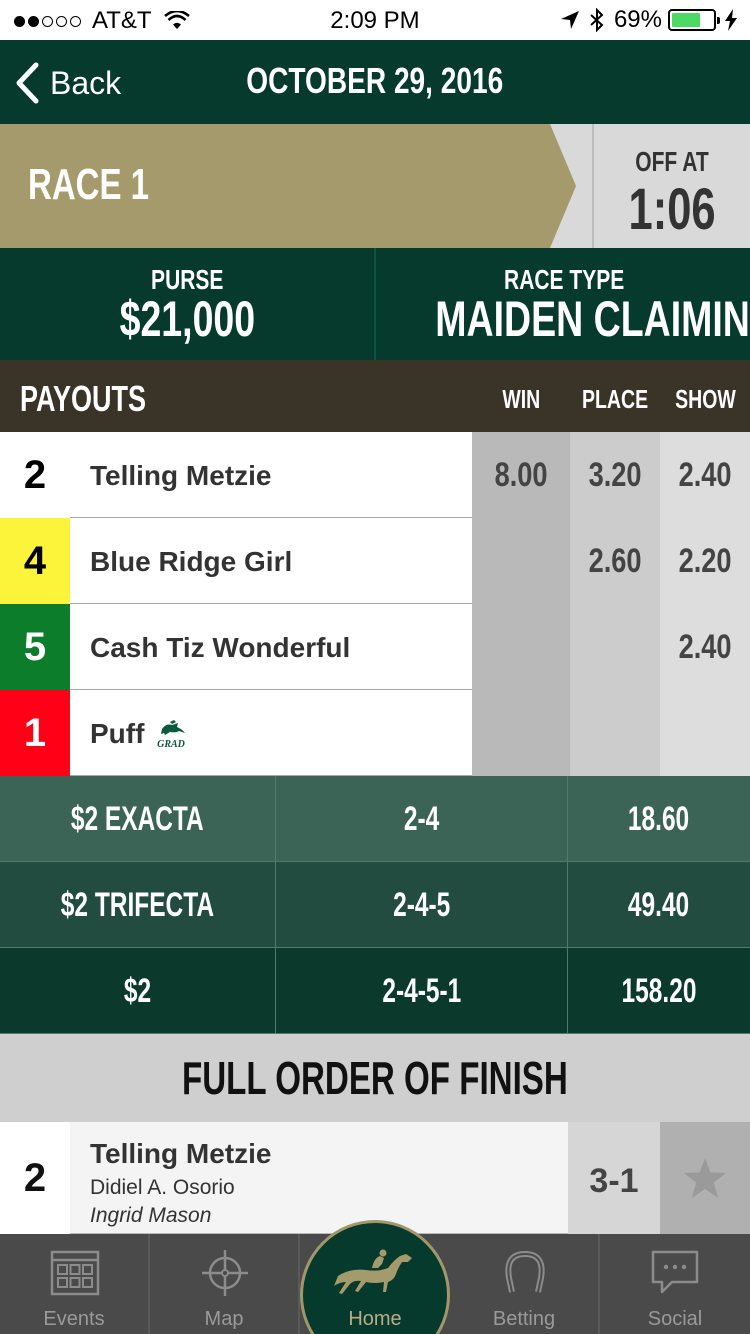  Describe the element at coordinates (35, 475) in the screenshot. I see `program-number: 2` at that location.